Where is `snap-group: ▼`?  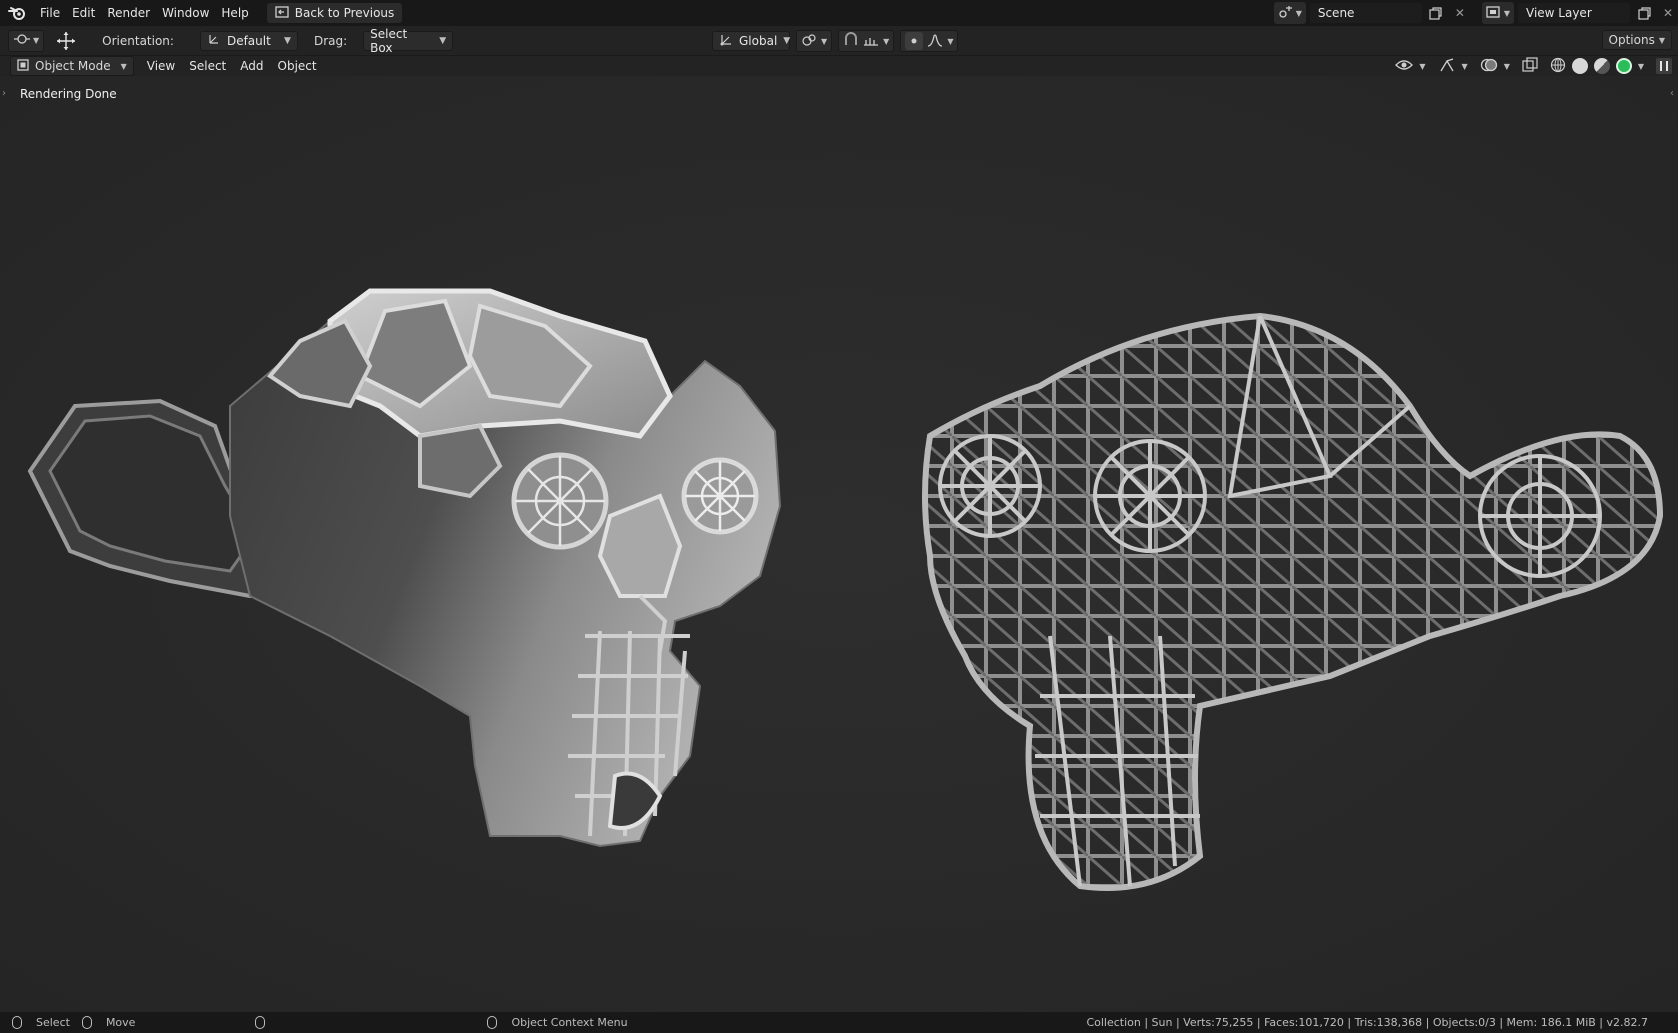
snap-group: ▼ is located at coordinates (866, 41).